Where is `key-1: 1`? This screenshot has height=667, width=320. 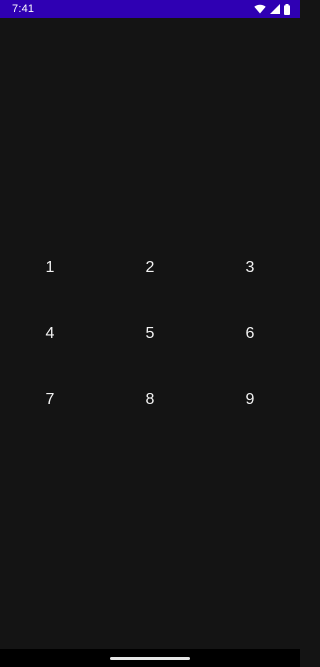 key-1: 1 is located at coordinates (50, 268).